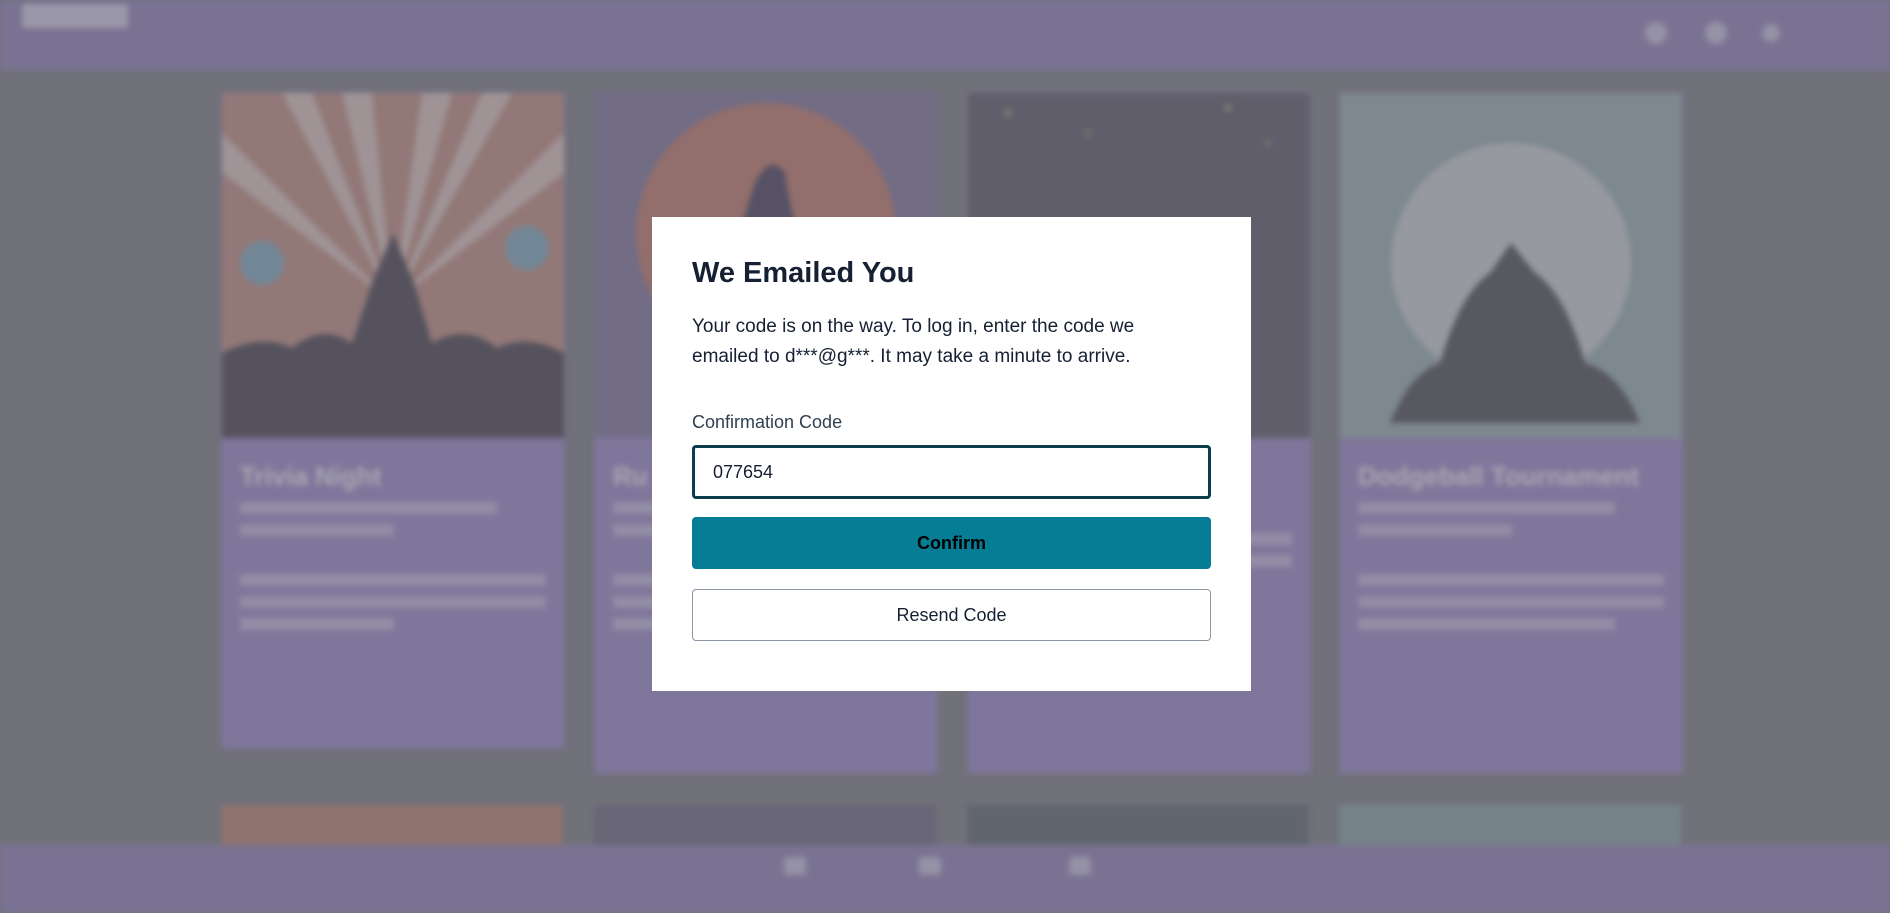 The width and height of the screenshot is (1890, 913). What do you see at coordinates (951, 615) in the screenshot?
I see `resend-code-button: Resend Code` at bounding box center [951, 615].